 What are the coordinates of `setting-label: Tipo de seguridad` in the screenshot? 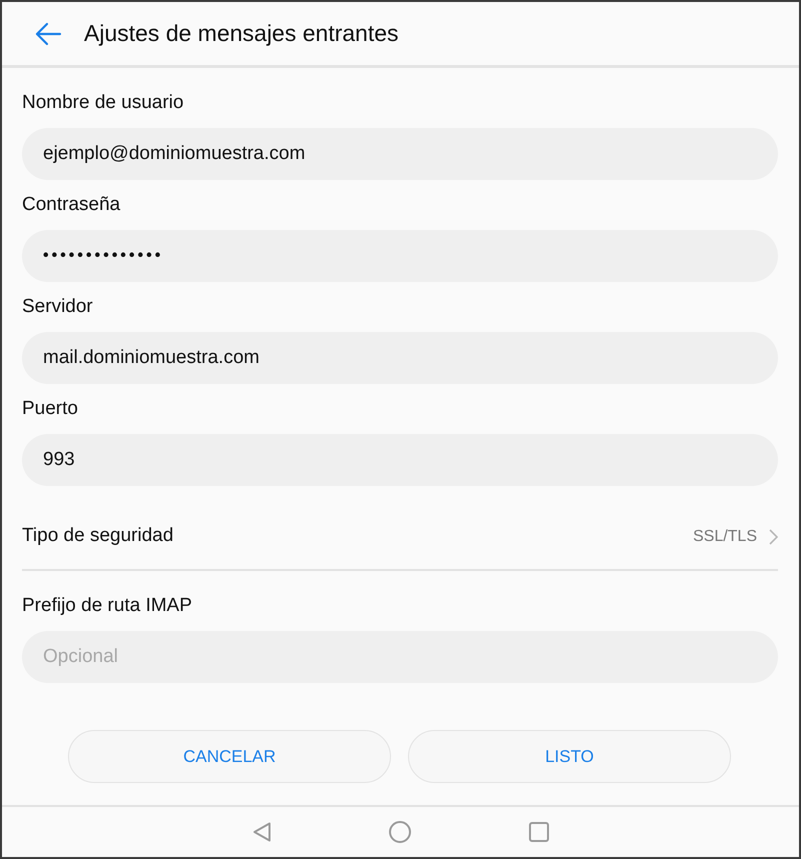 It's located at (98, 536).